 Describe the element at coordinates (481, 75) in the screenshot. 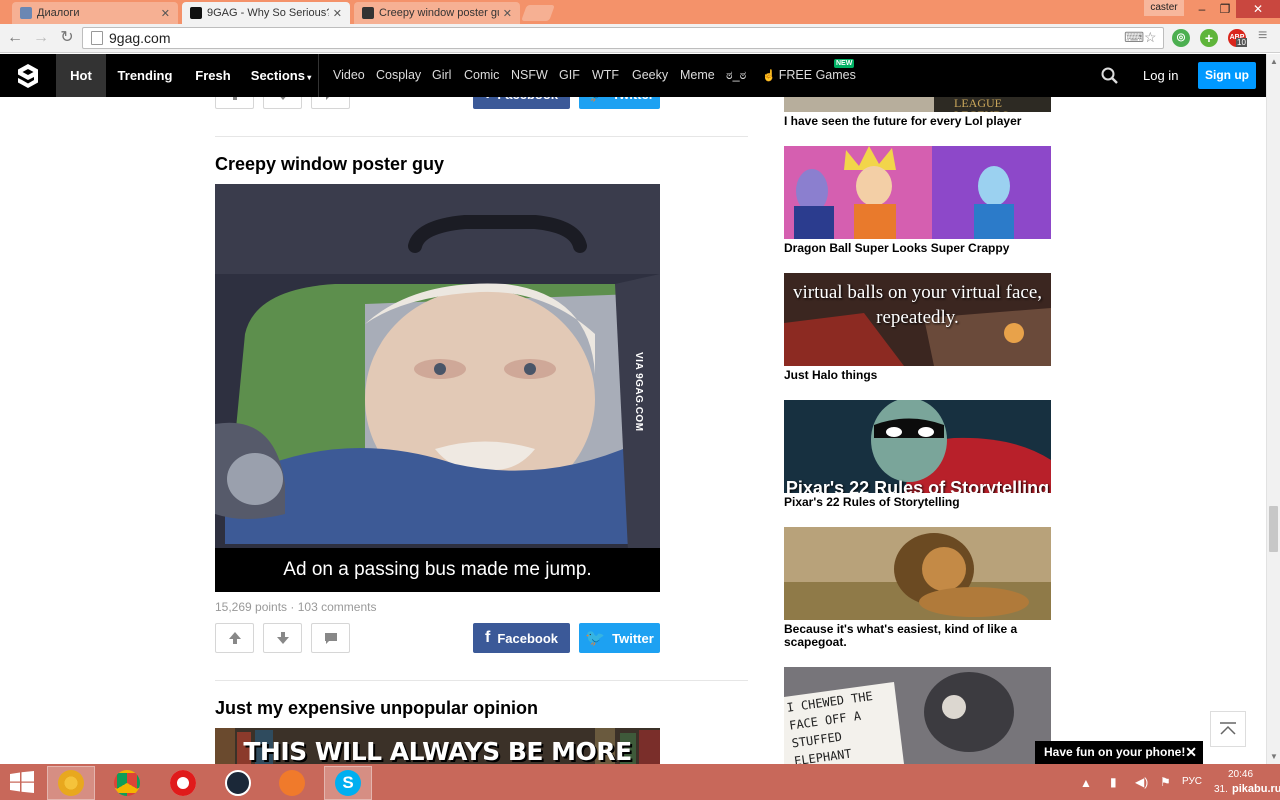

I see `nav-comic: Comic` at that location.